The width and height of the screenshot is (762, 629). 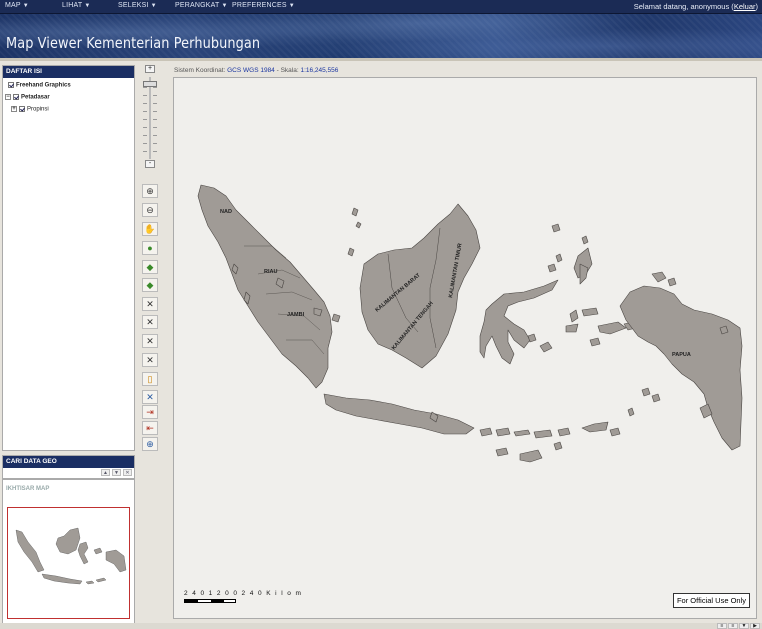 I want to click on menu-seleksi: SELEKSI ▼, so click(x=137, y=5).